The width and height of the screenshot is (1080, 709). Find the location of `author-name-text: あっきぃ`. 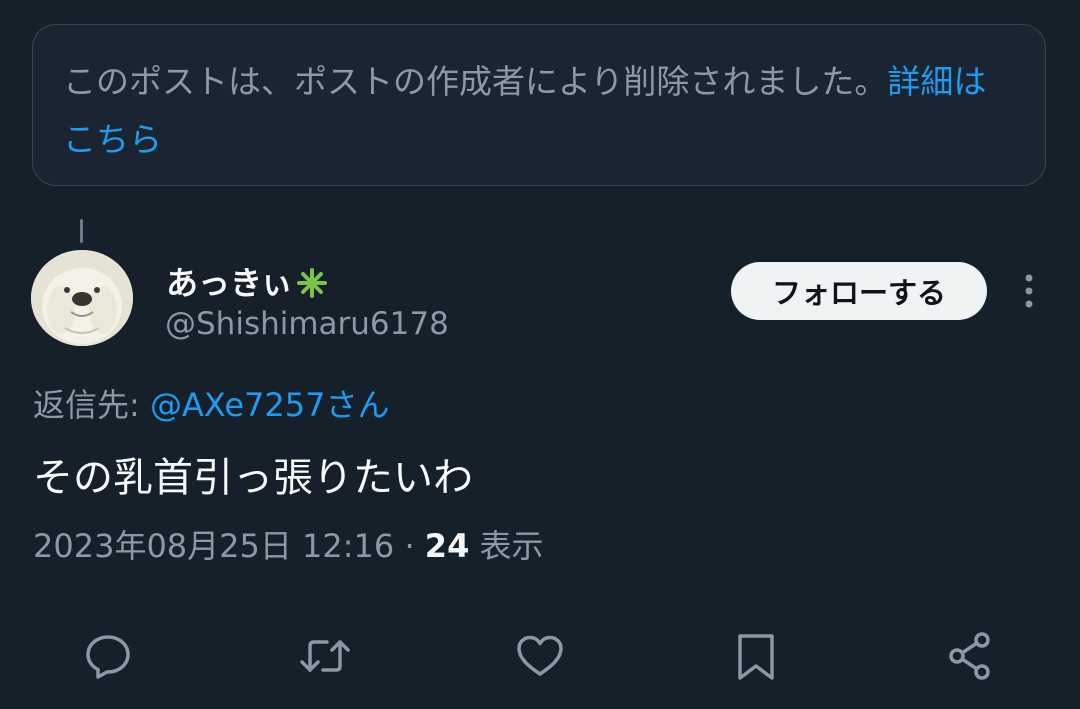

author-name-text: あっきぃ is located at coordinates (229, 283).